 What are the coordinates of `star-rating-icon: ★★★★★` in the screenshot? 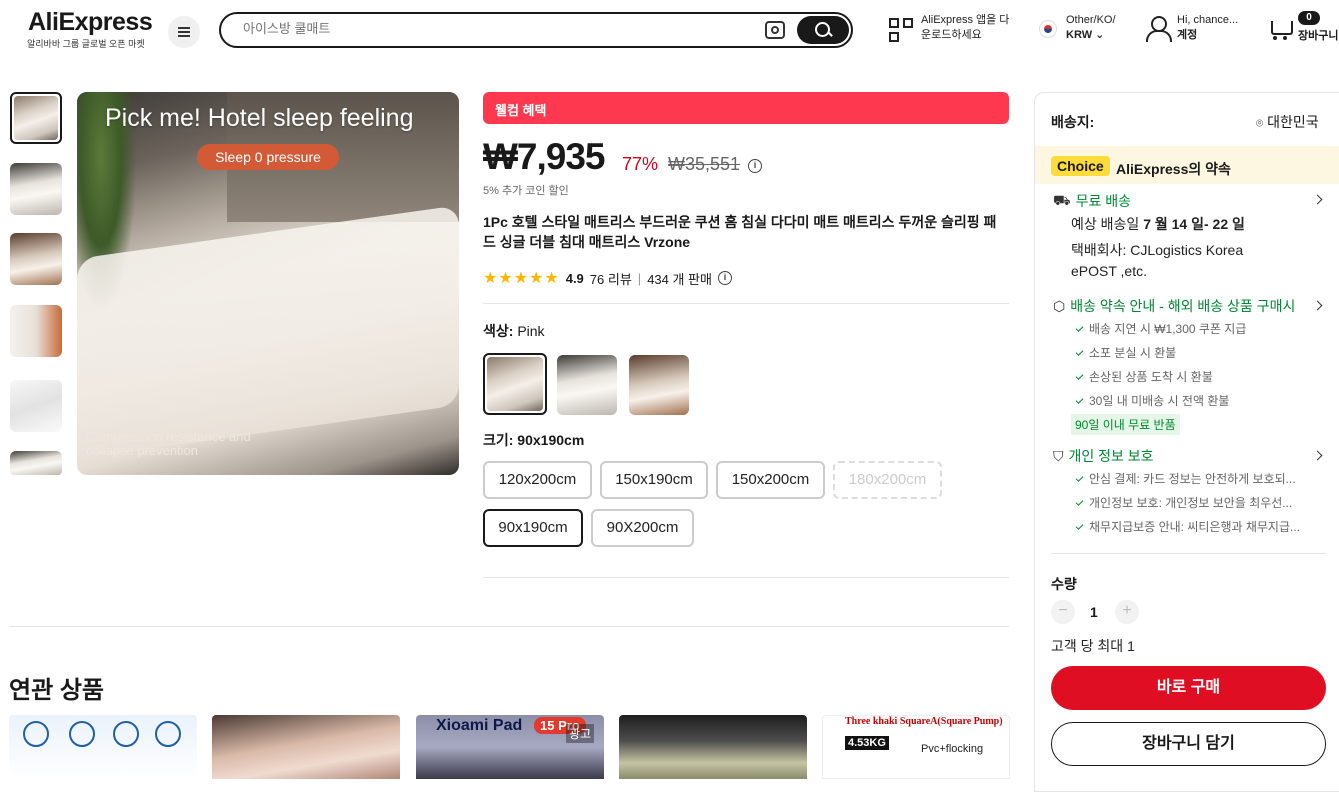 It's located at (521, 278).